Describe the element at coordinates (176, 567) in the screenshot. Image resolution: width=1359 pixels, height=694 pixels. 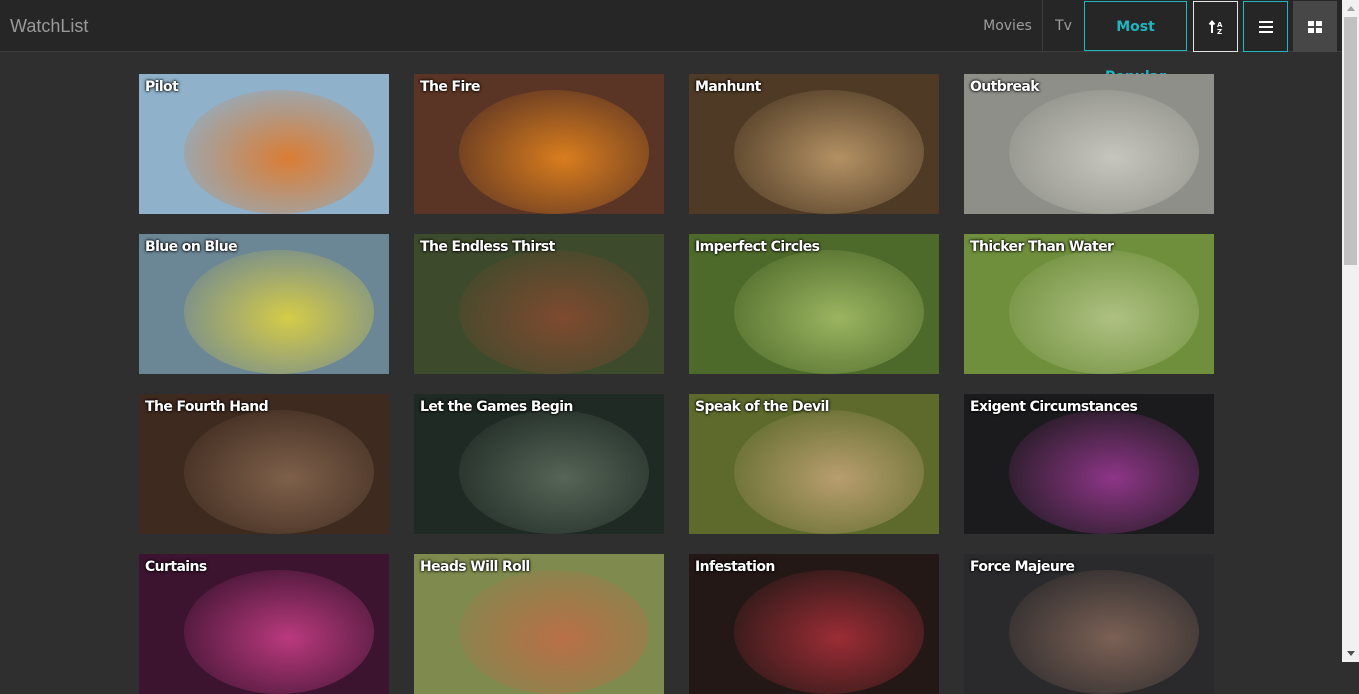
I see `episode-title: Curtains` at that location.